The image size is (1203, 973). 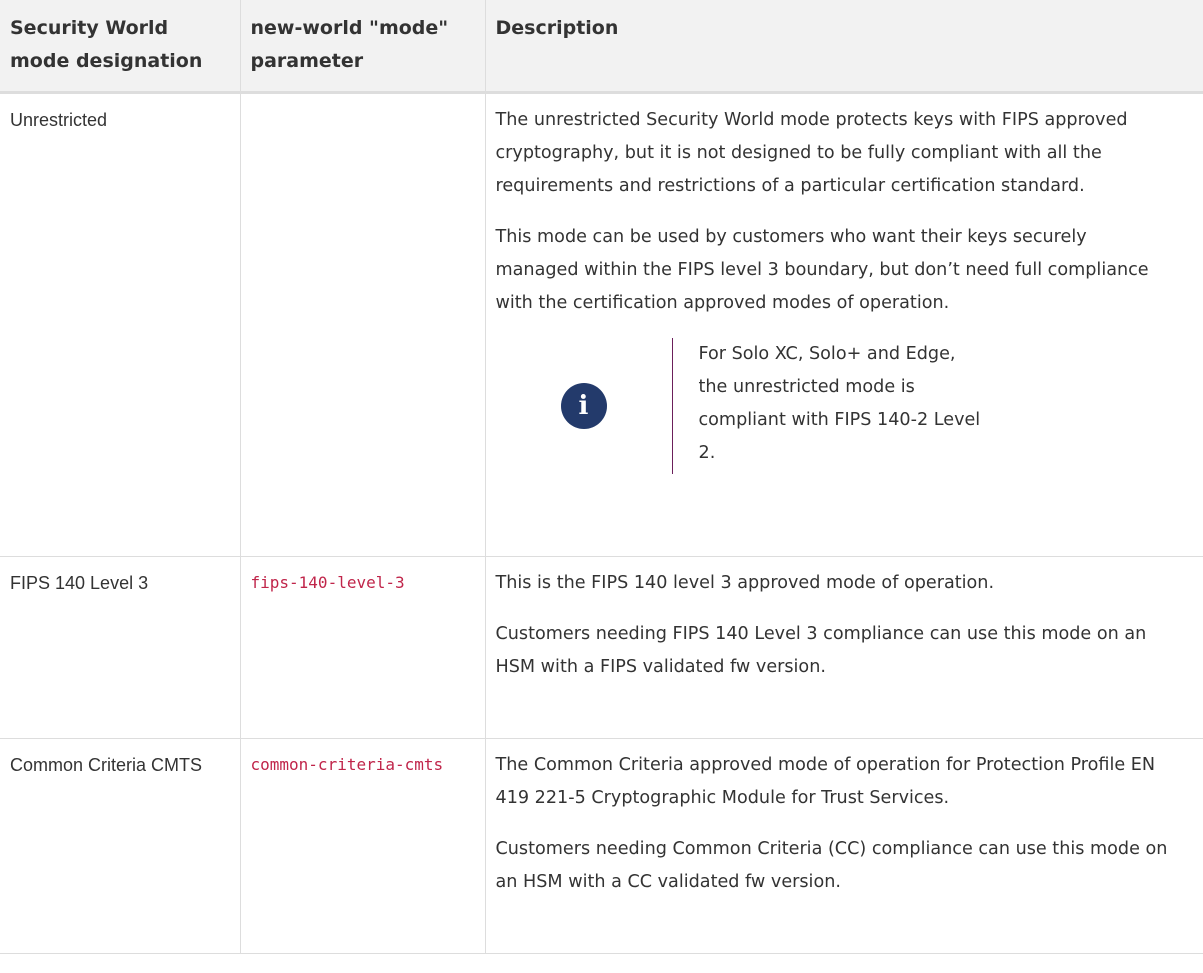 What do you see at coordinates (583, 406) in the screenshot?
I see `info-icon: i` at bounding box center [583, 406].